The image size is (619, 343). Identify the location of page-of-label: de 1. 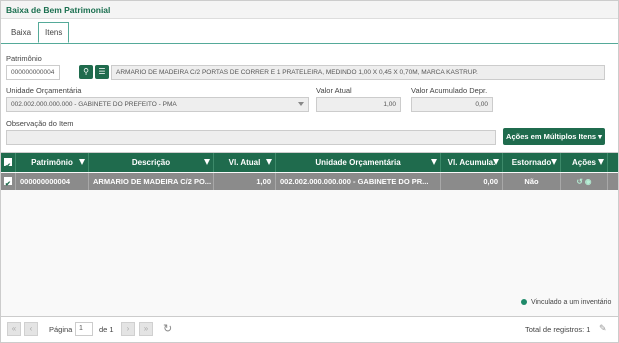
(106, 329).